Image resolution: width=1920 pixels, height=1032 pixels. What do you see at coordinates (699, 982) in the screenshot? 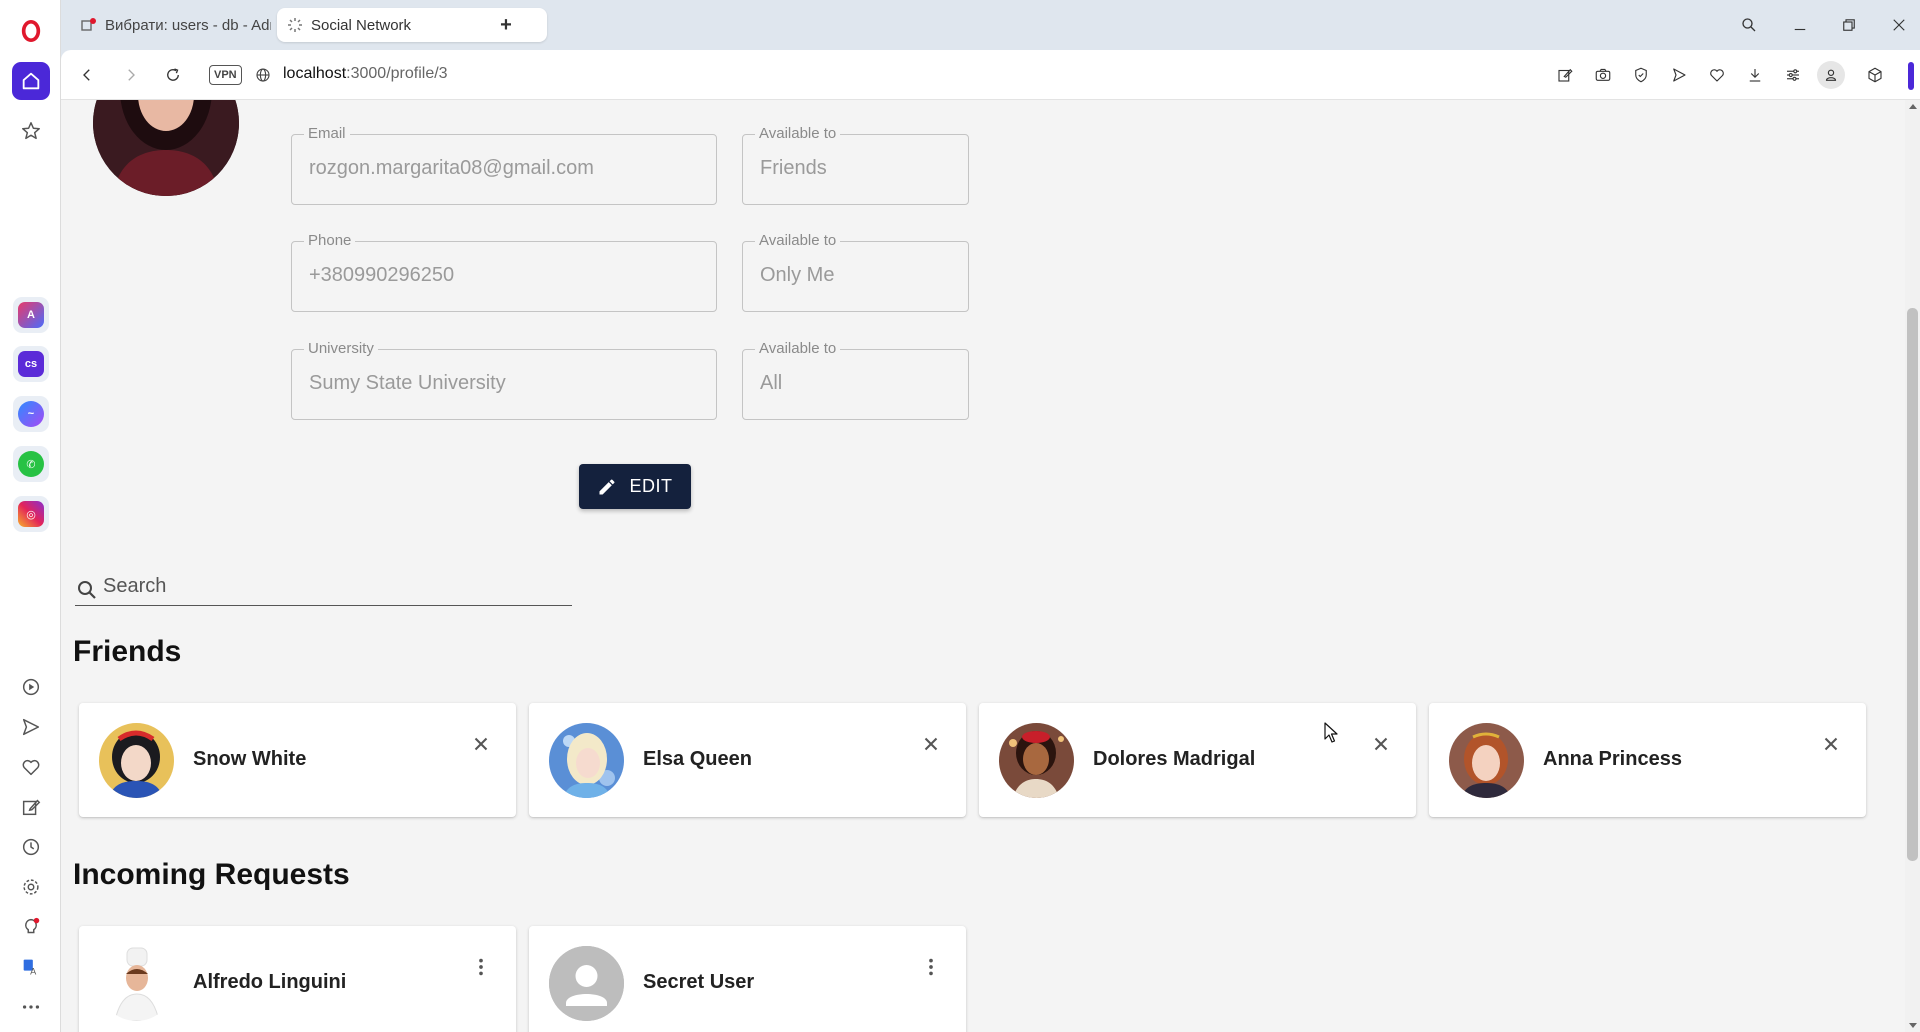
I see `request-name: Secret User` at bounding box center [699, 982].